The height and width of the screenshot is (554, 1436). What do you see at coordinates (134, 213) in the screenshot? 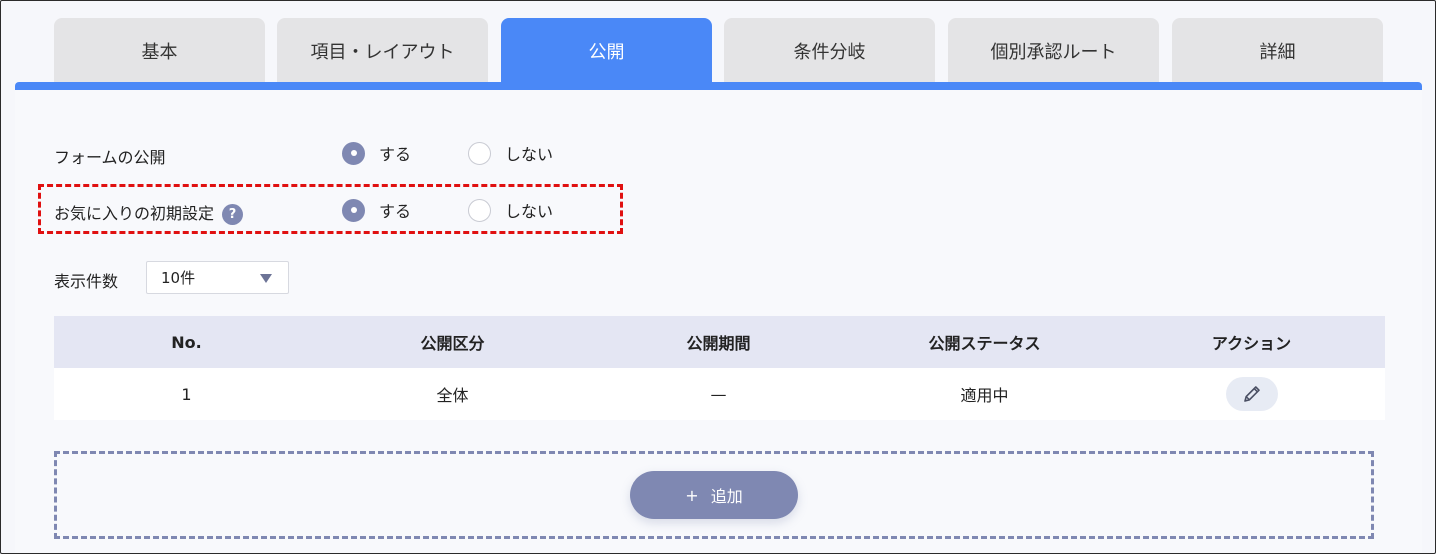
I see `favorite-default-label: お気に入りの初期設定` at bounding box center [134, 213].